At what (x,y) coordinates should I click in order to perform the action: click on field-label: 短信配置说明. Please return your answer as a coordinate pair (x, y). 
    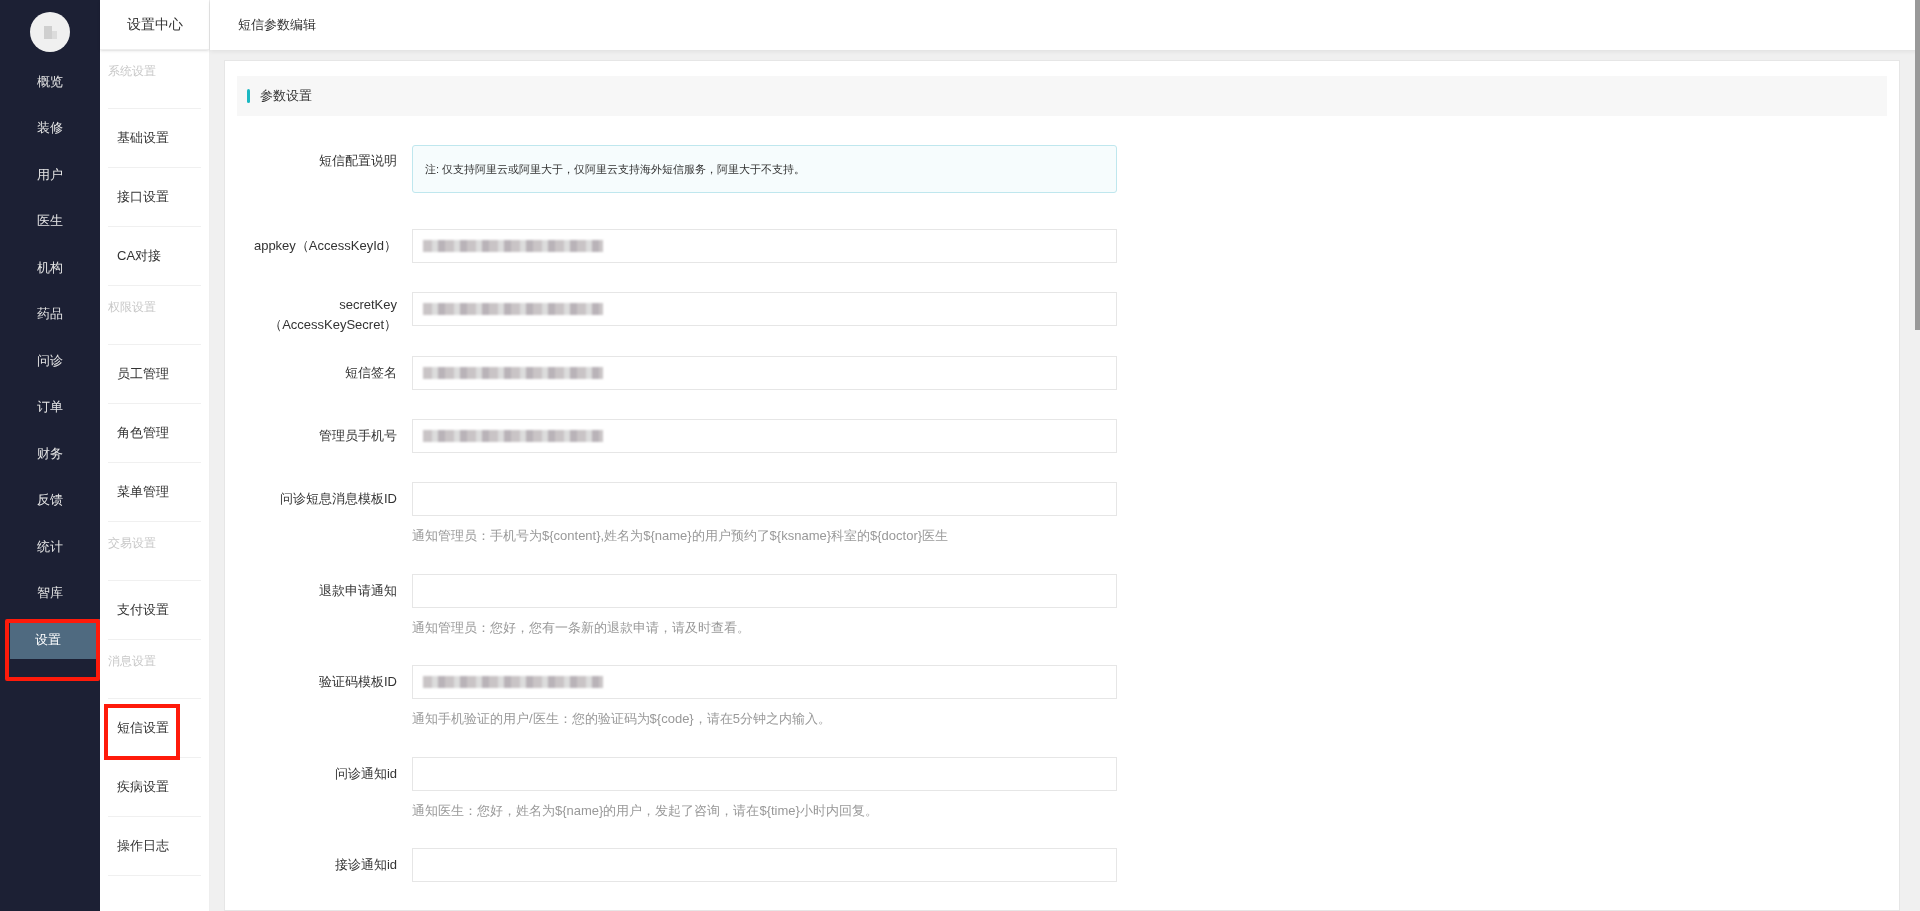
    Looking at the image, I should click on (357, 161).